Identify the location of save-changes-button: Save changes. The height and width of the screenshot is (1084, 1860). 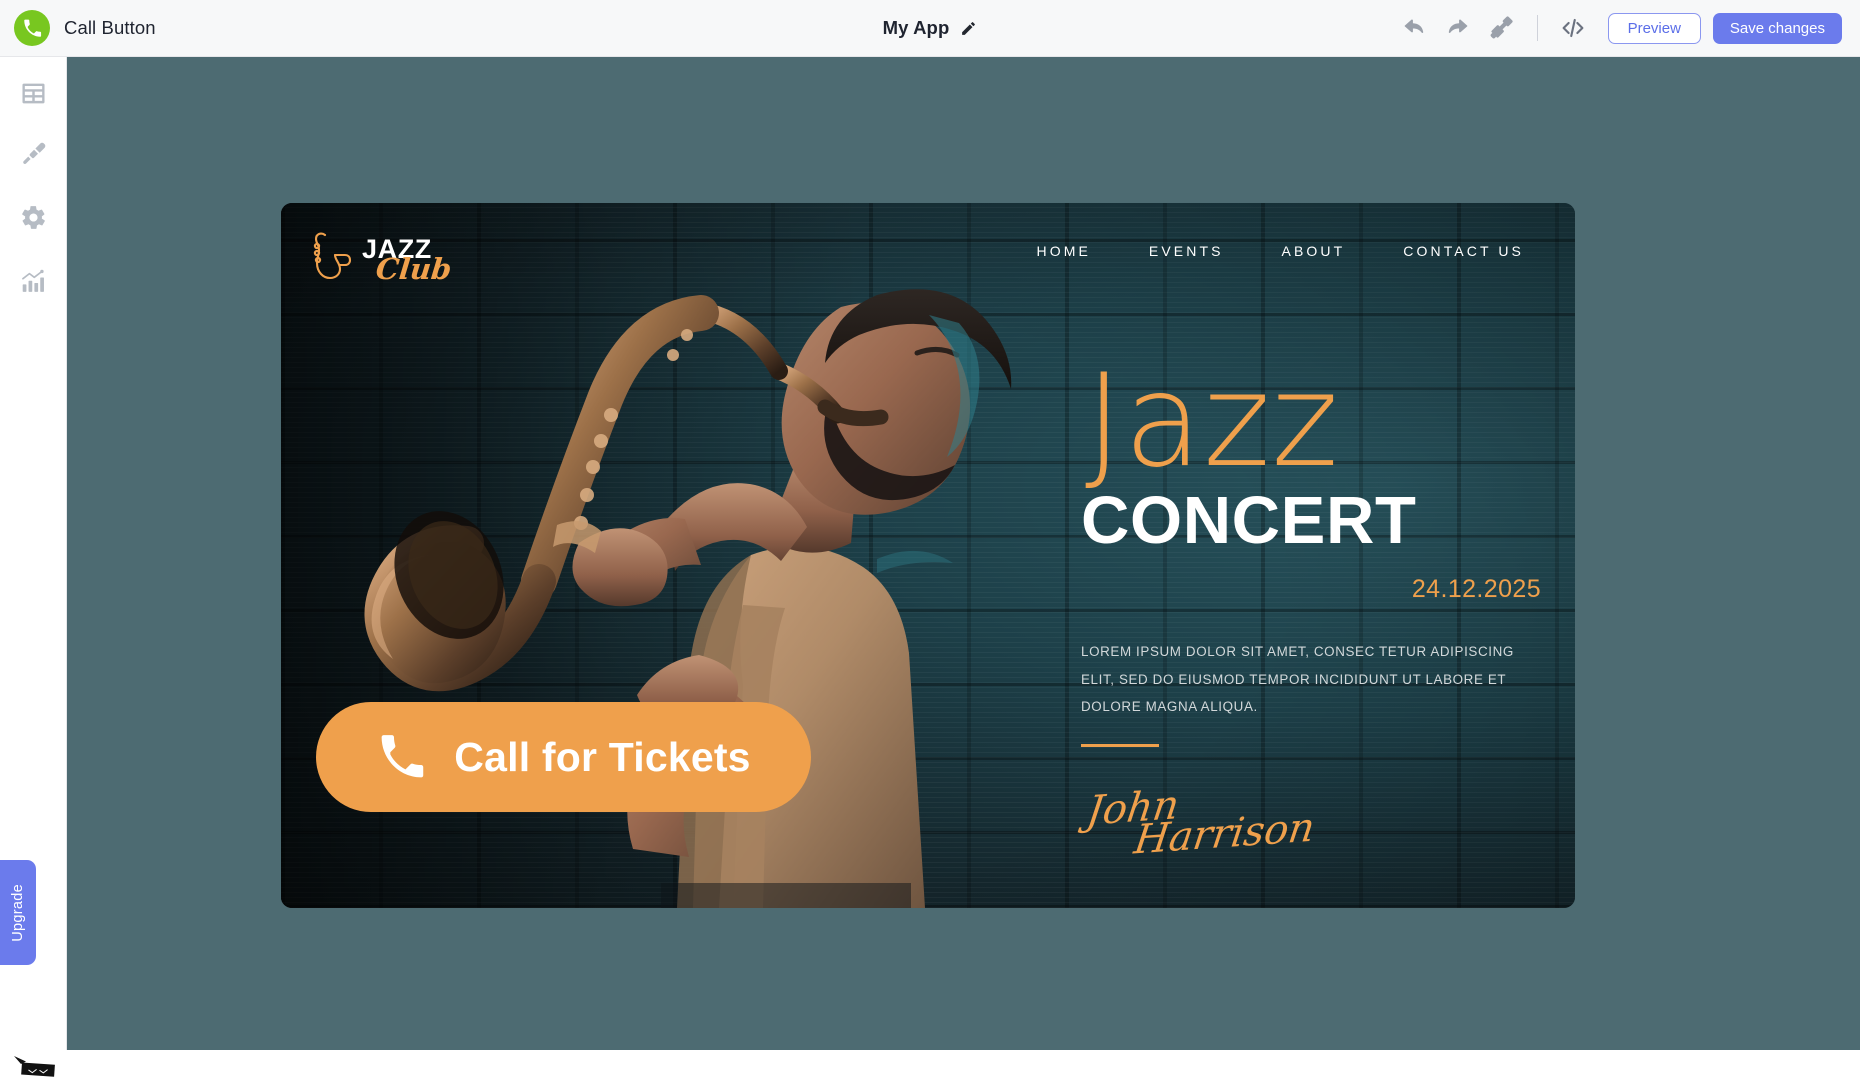
(1777, 28).